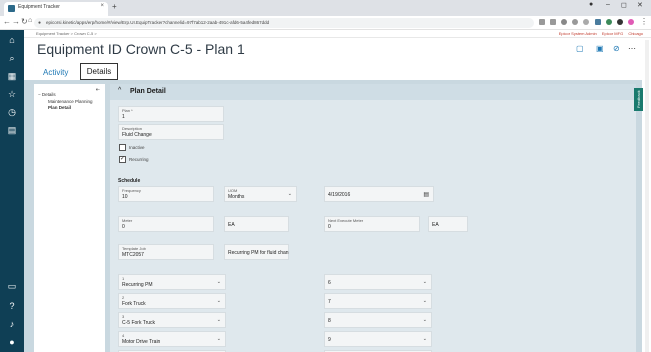  I want to click on new-tab-icon: +, so click(114, 6).